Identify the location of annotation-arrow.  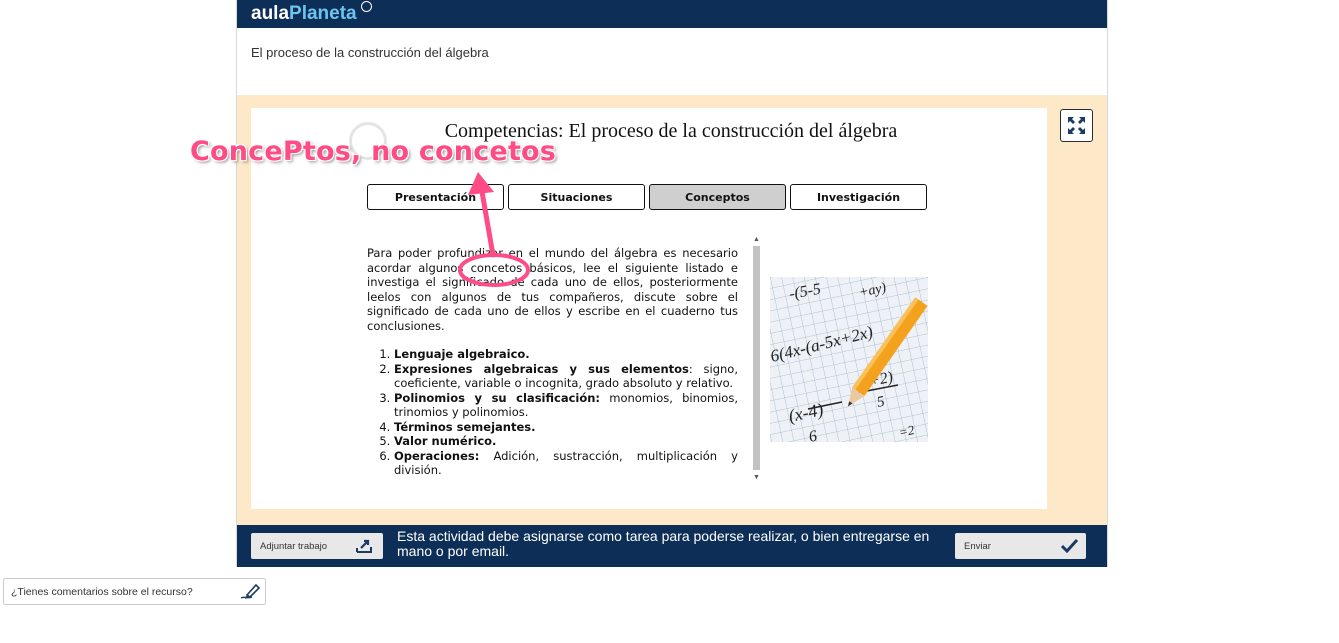
(487, 220).